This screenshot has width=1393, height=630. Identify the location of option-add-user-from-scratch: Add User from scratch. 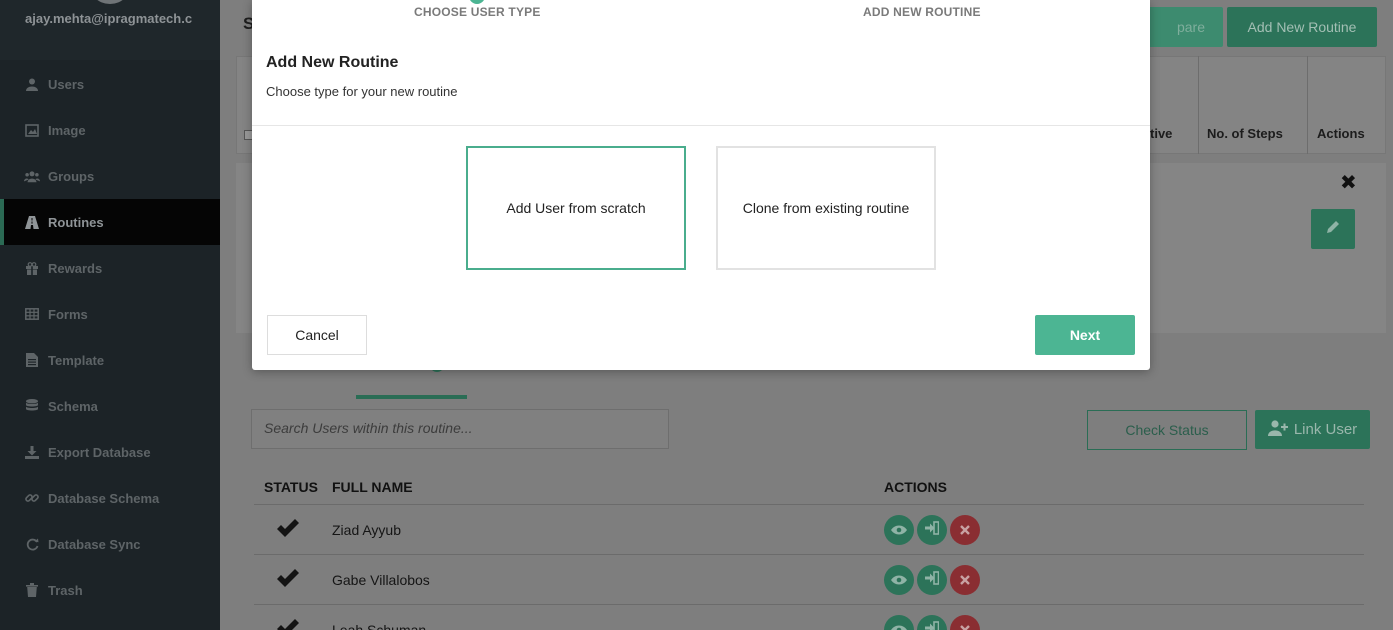
(576, 208).